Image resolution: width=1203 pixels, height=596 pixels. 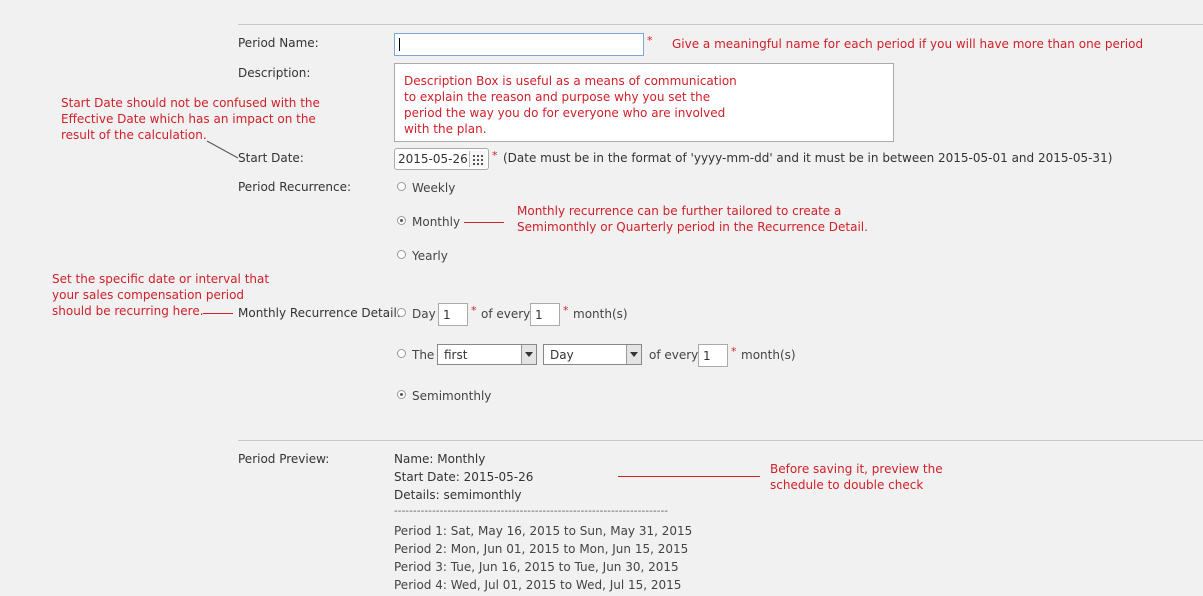 What do you see at coordinates (401, 254) in the screenshot?
I see `radio-yearly` at bounding box center [401, 254].